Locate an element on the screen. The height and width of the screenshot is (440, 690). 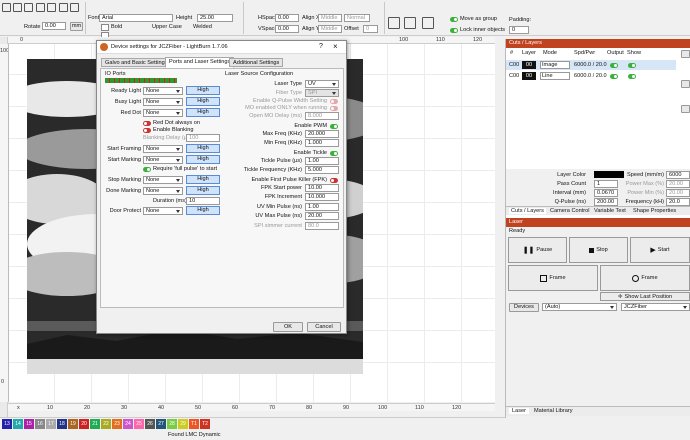
layer-row: C00 00 Line 6000.0 / 20.0 is located at coordinates (591, 76).